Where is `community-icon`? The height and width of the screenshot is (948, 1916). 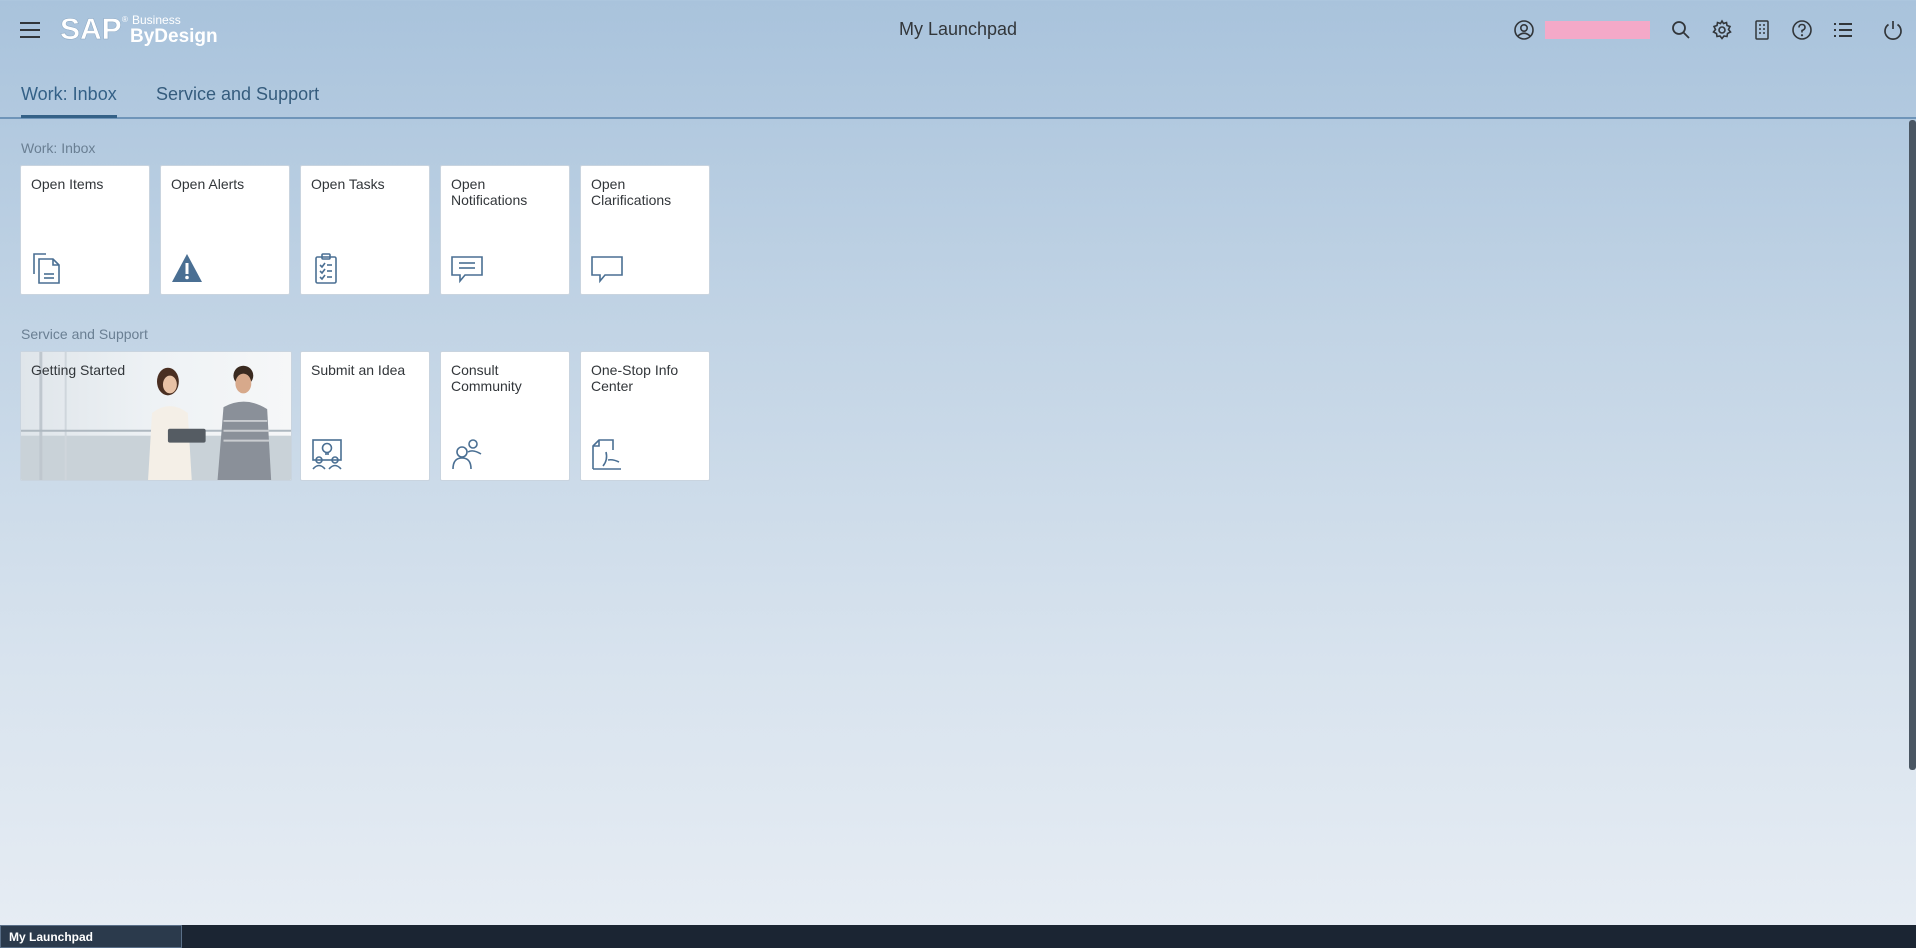
community-icon is located at coordinates (467, 454).